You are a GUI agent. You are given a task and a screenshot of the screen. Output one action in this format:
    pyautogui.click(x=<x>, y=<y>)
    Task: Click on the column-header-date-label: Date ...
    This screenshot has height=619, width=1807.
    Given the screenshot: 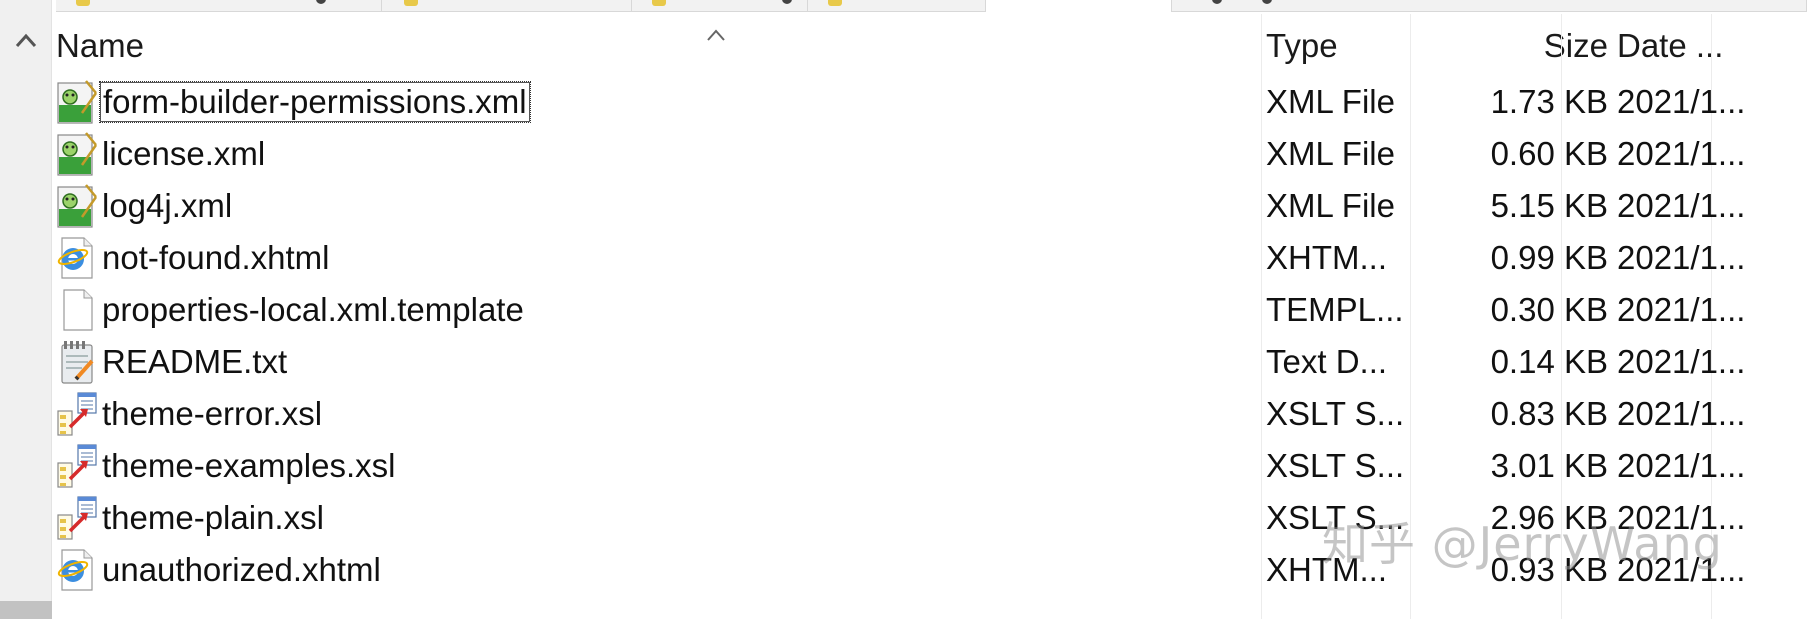 What is the action you would take?
    pyautogui.click(x=1670, y=45)
    